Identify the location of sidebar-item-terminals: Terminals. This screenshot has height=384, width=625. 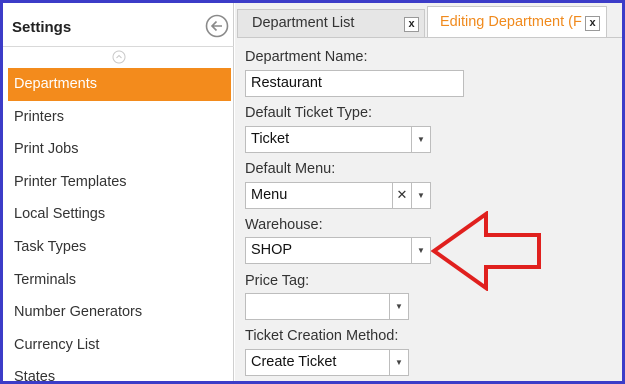
(119, 280).